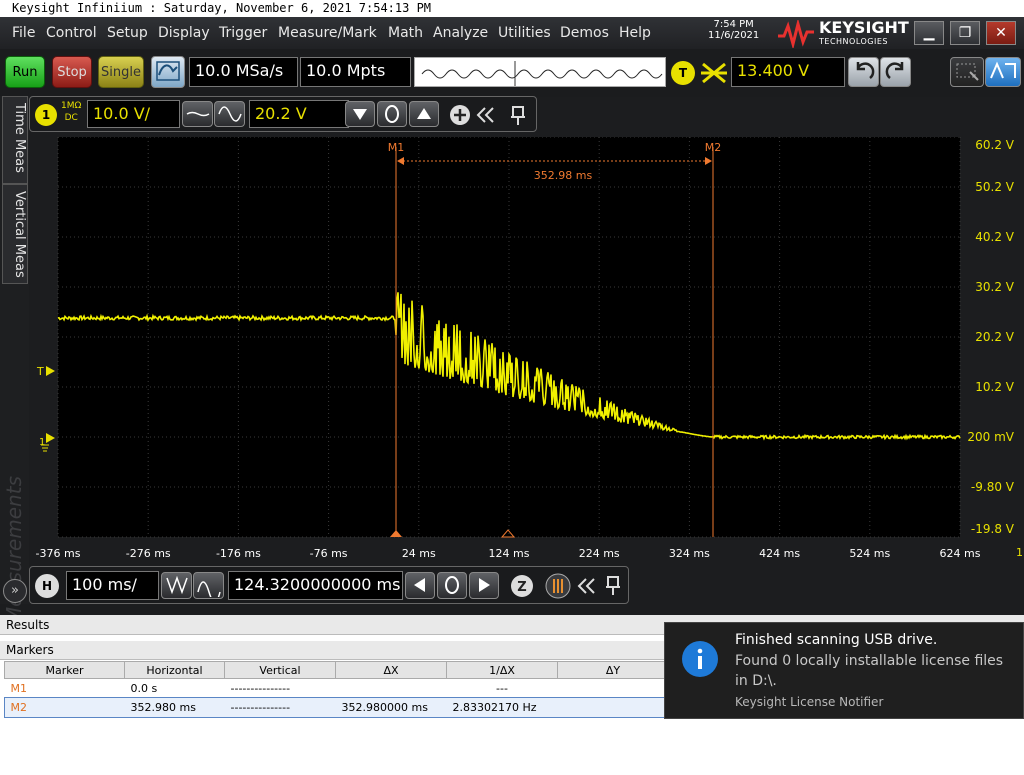  What do you see at coordinates (599, 553) in the screenshot?
I see `x-axis-label: 224 ms` at bounding box center [599, 553].